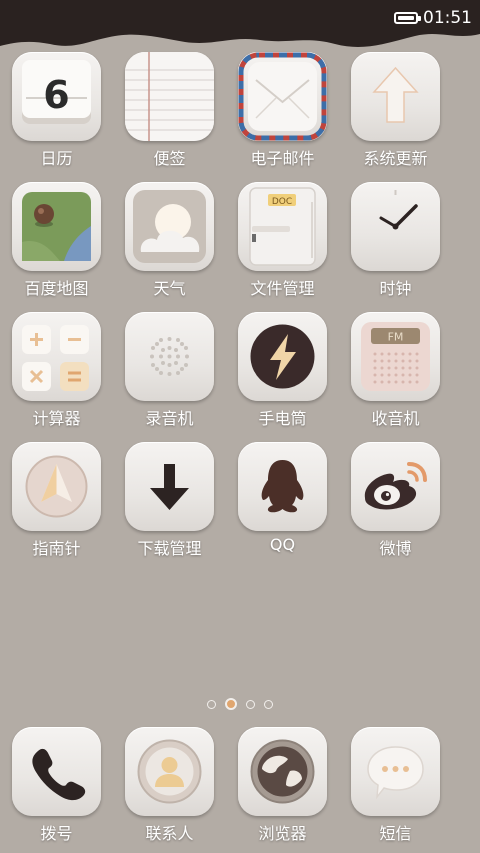  I want to click on app-download-manager: 下载管理, so click(169, 502).